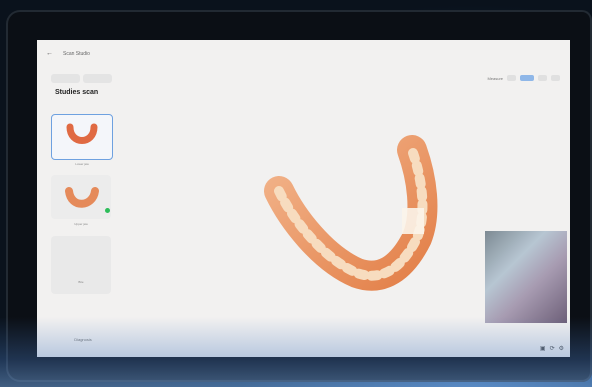 The image size is (592, 387). I want to click on upper-jaw-thumbnail-icon, so click(82, 197).